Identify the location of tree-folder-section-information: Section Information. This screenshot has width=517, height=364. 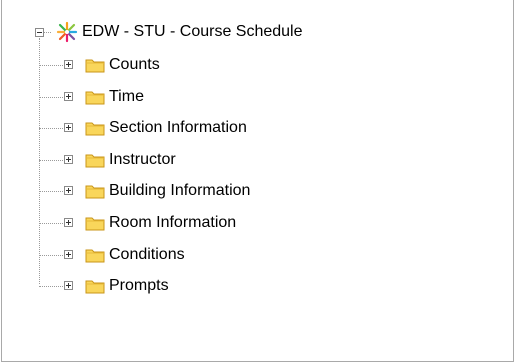
(166, 128).